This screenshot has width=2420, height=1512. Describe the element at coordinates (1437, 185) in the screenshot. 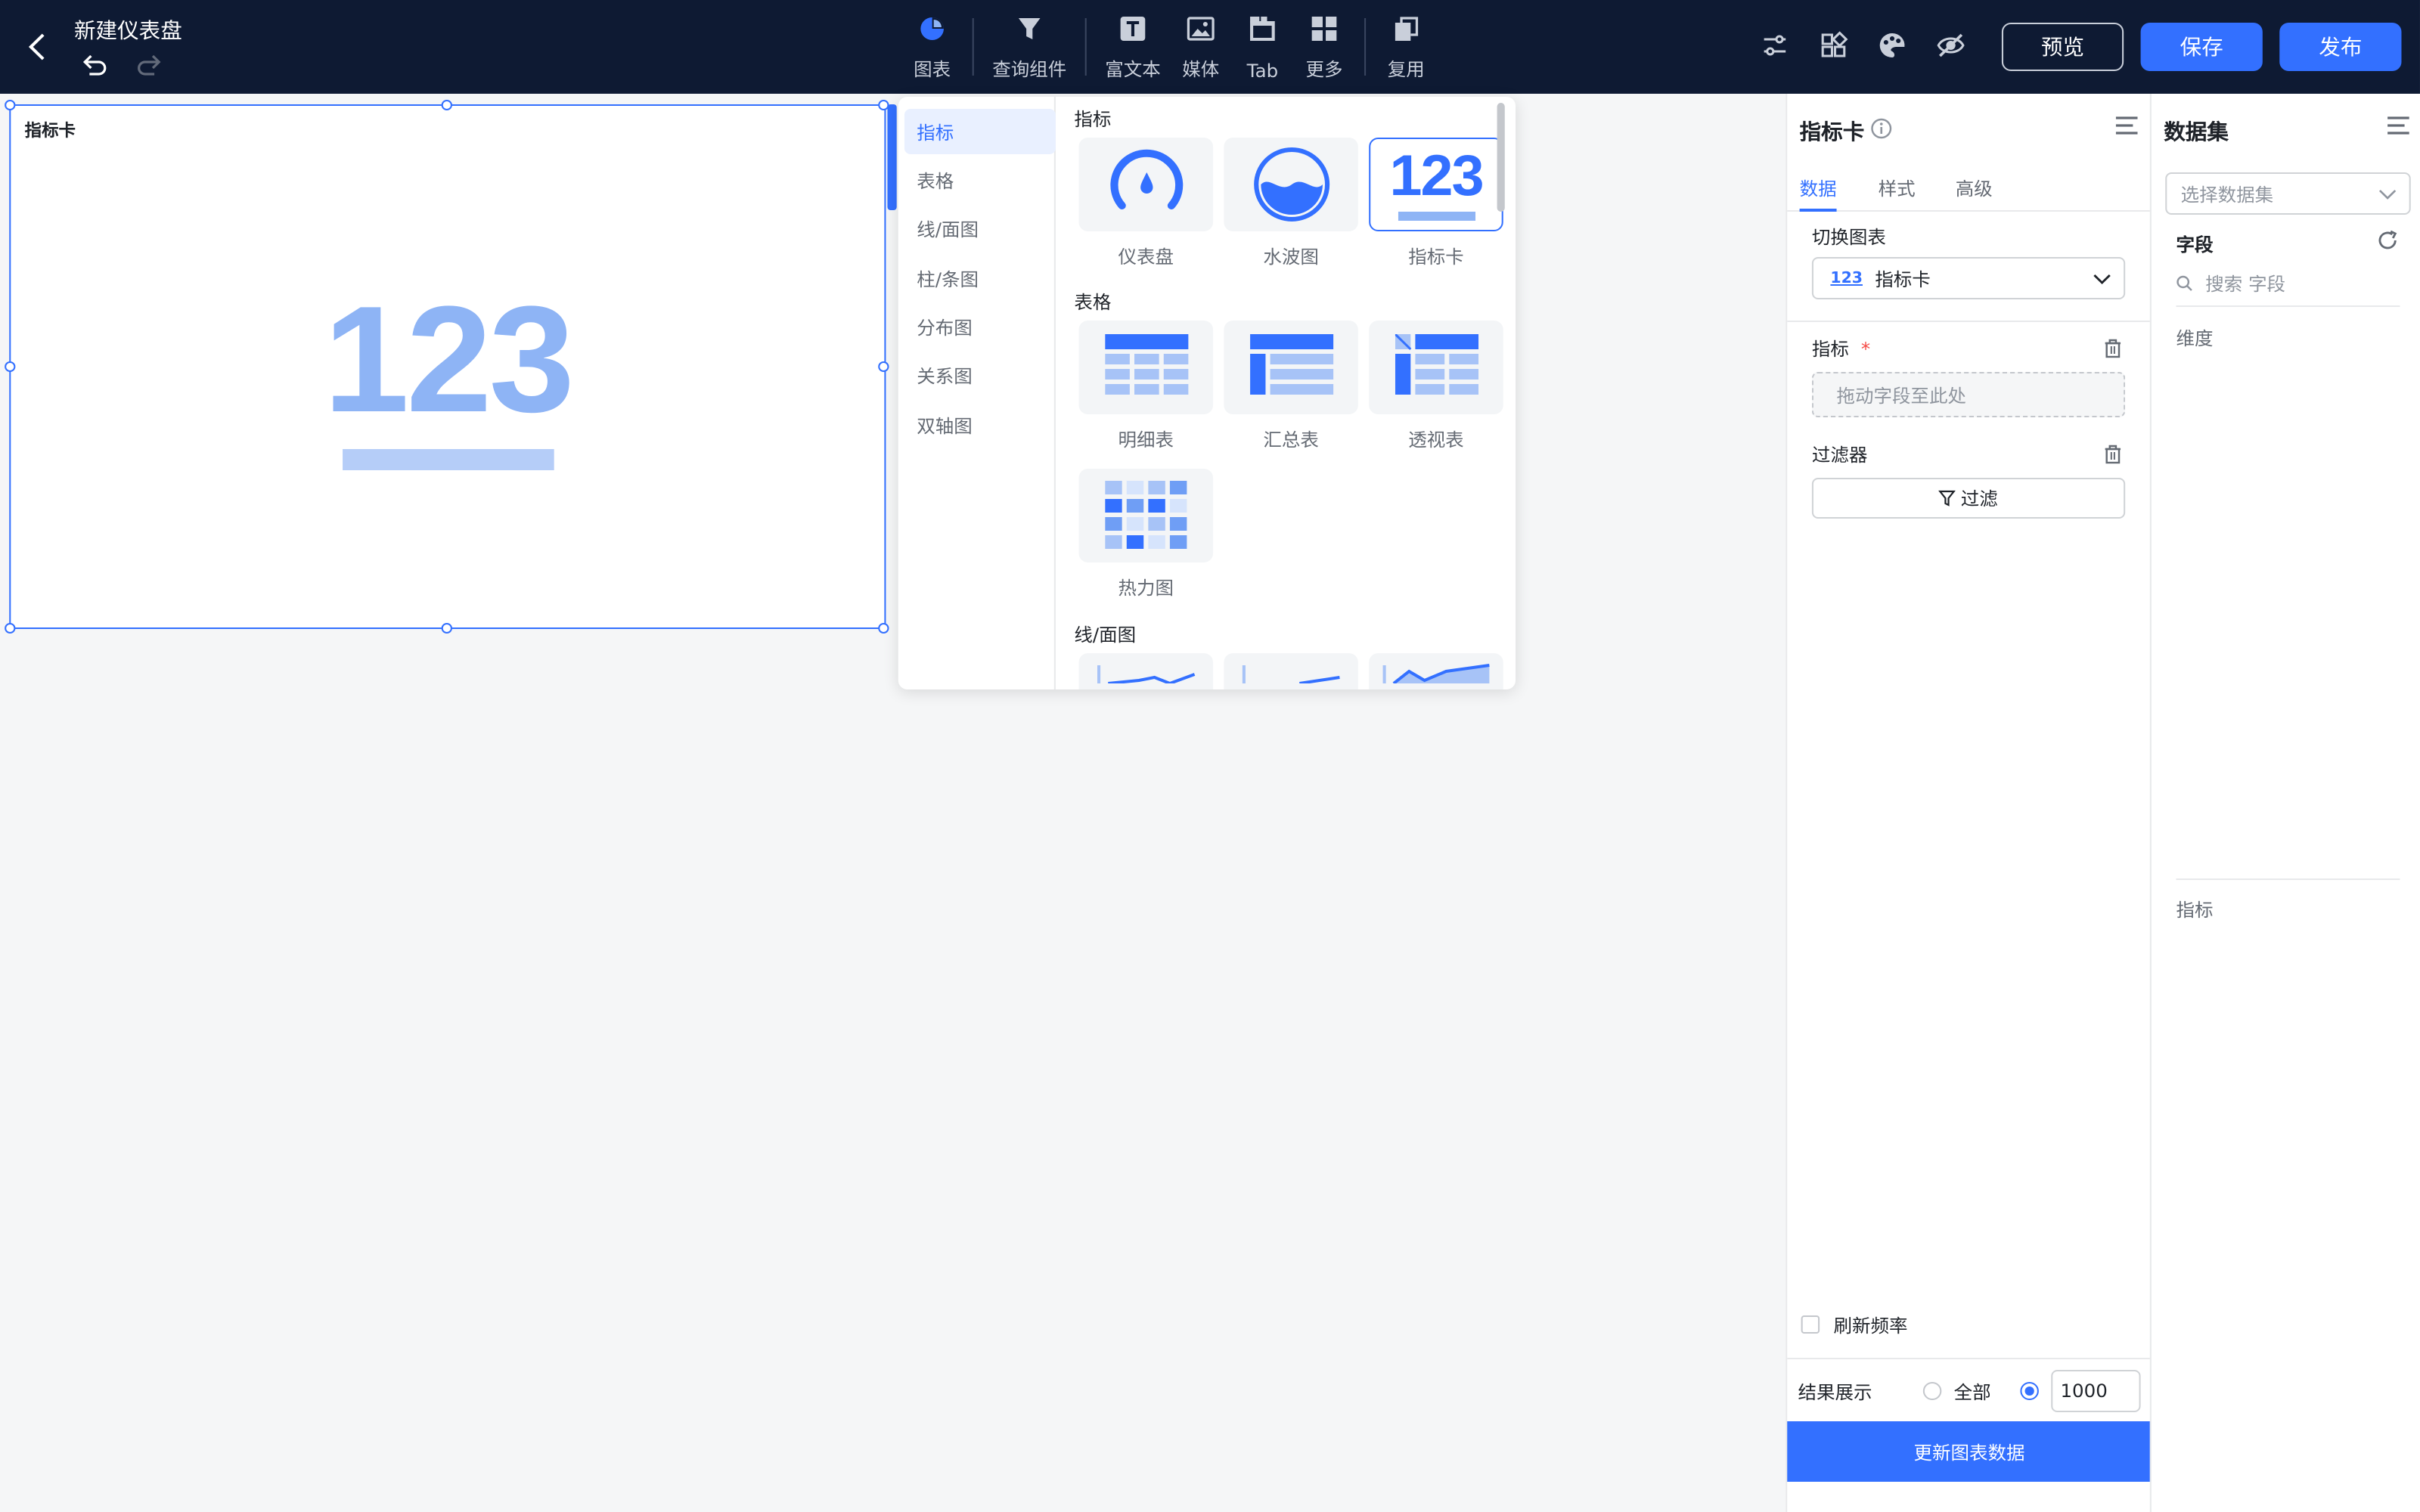

I see `indicator-card-icon: 123` at that location.